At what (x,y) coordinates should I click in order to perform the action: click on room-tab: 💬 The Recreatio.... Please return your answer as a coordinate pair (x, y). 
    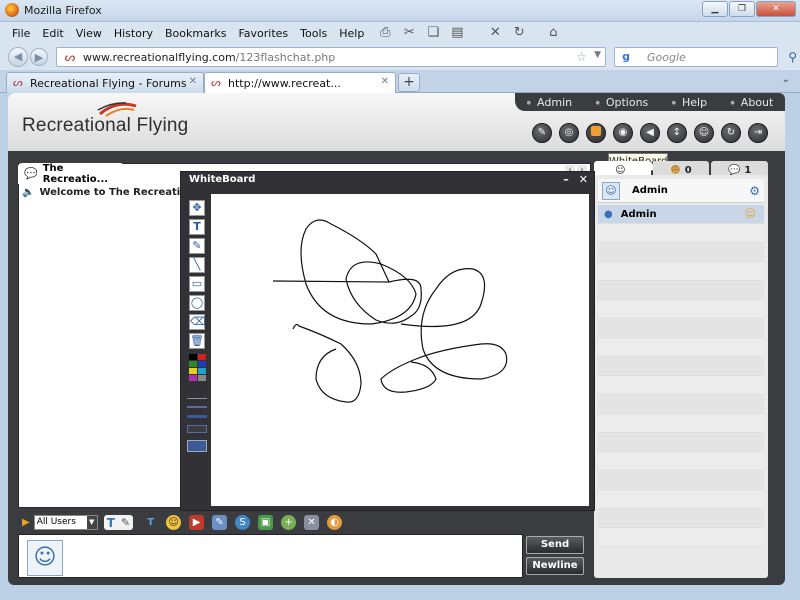
    Looking at the image, I should click on (71, 173).